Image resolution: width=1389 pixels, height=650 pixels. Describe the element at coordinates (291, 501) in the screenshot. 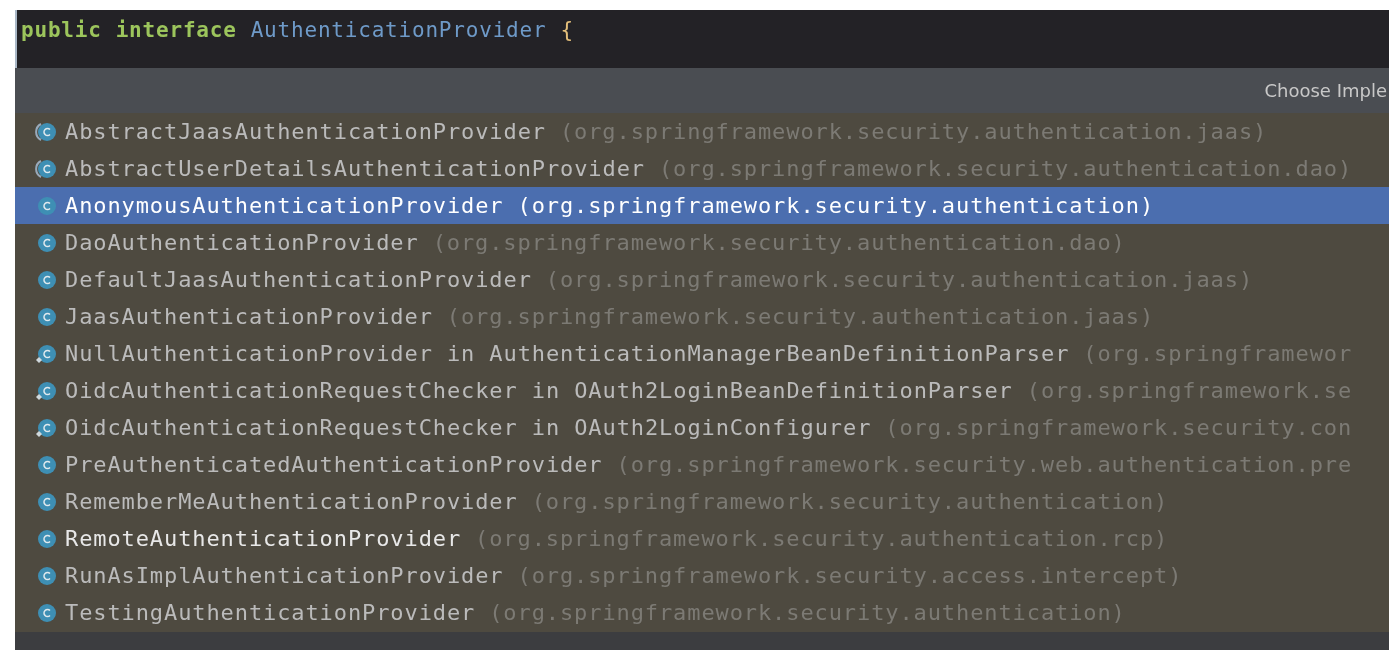

I see `class-name: RememberMeAuthenticationProvider` at that location.